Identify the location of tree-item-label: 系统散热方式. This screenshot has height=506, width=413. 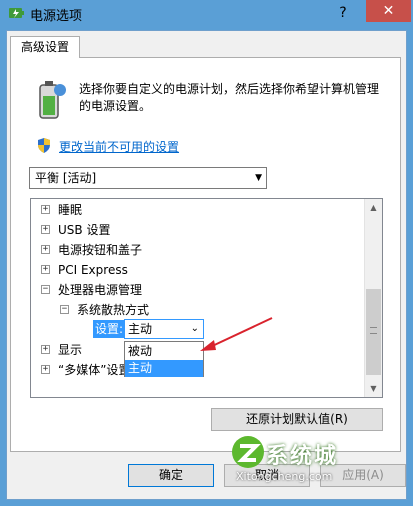
(113, 310).